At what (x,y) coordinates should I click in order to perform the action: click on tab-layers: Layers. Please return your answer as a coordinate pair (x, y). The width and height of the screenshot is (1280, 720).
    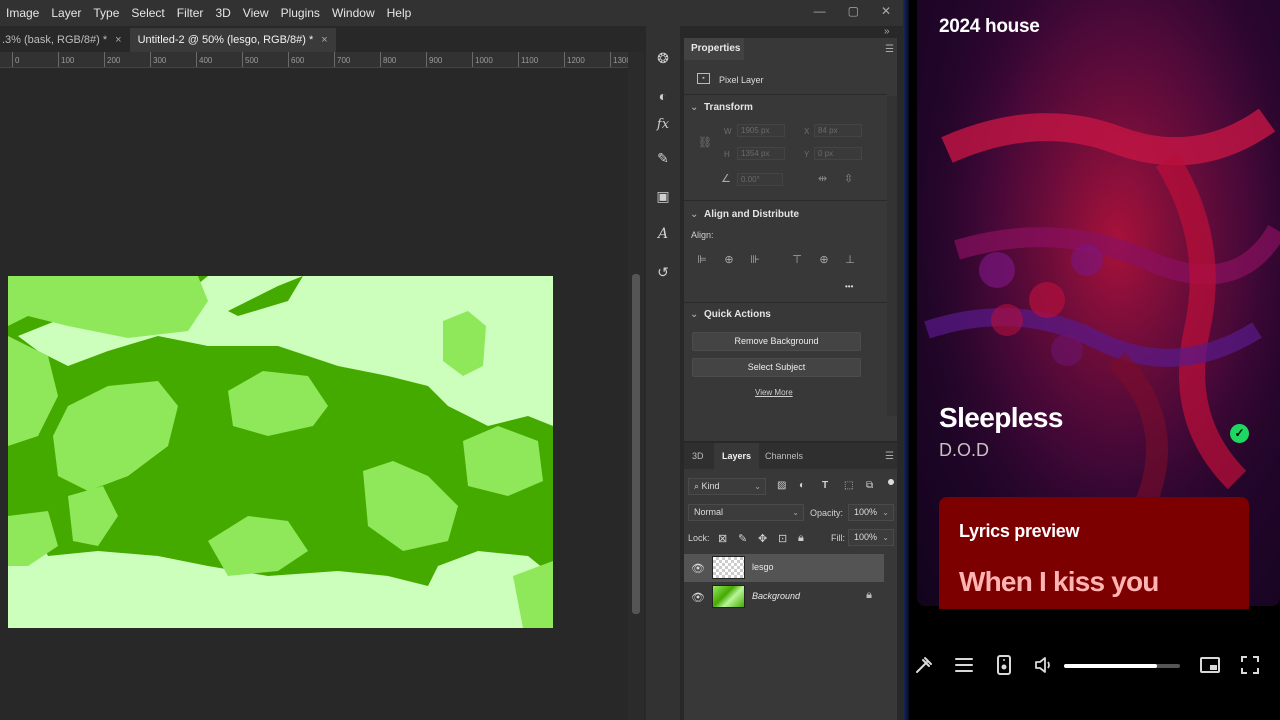
    Looking at the image, I should click on (737, 456).